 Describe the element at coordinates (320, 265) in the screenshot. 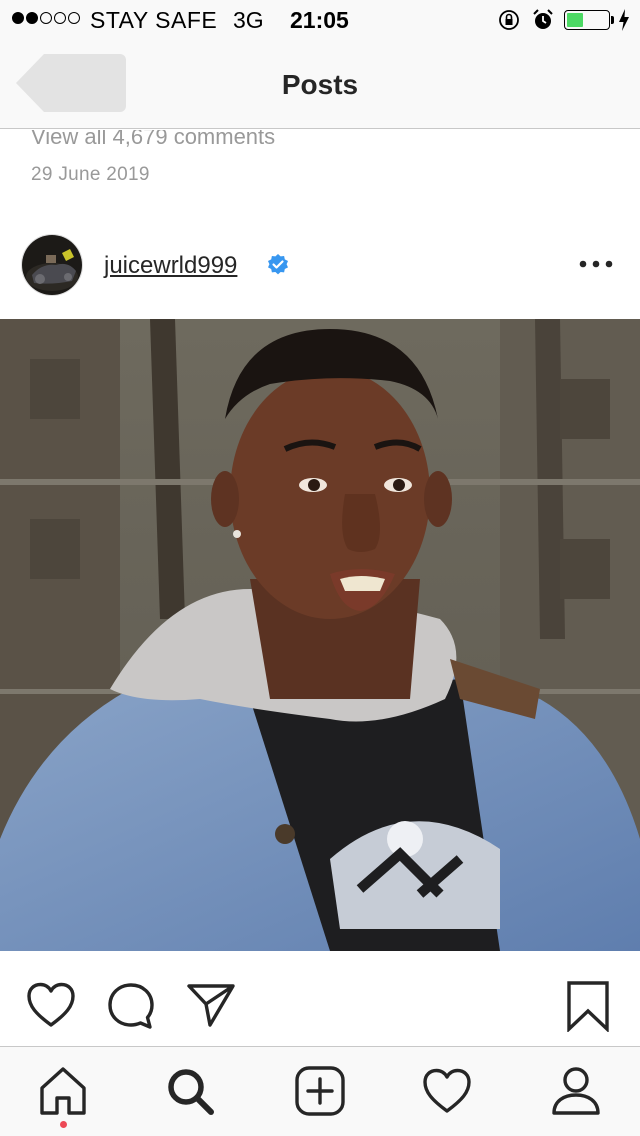

I see `post-header: juicewrld999` at that location.